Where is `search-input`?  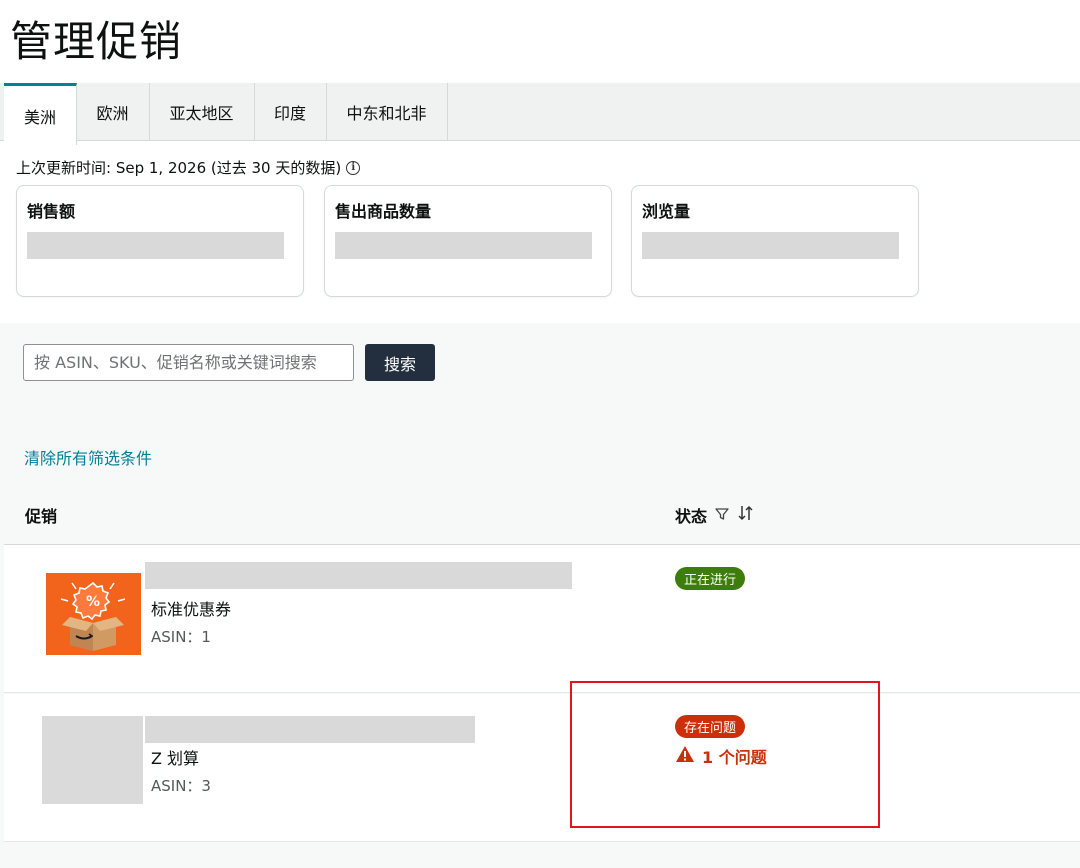 search-input is located at coordinates (188, 362).